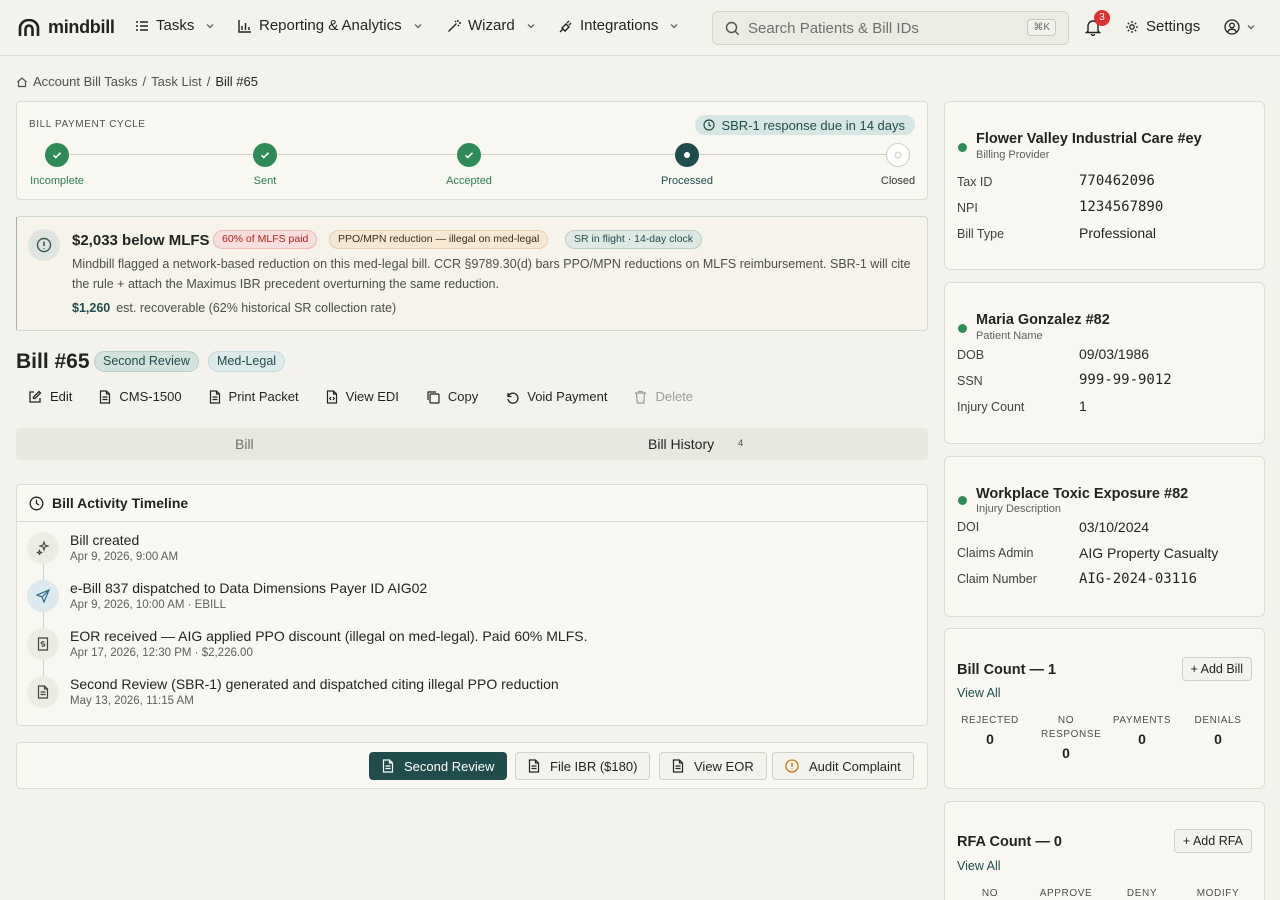 Image resolution: width=1280 pixels, height=900 pixels. I want to click on nav-integrations-label: Integrations, so click(619, 25).